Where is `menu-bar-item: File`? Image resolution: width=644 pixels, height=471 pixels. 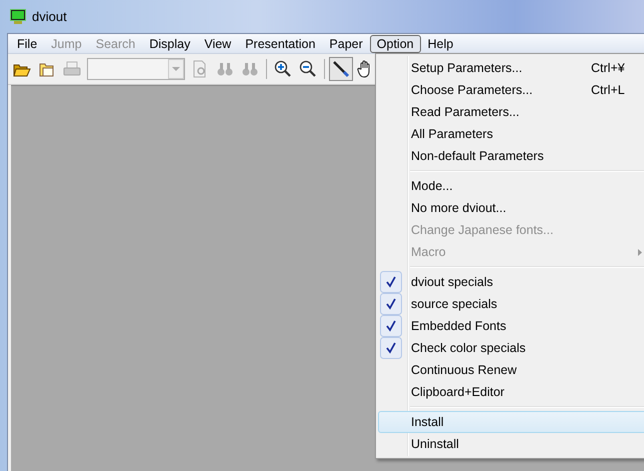
menu-bar-item: File is located at coordinates (27, 43).